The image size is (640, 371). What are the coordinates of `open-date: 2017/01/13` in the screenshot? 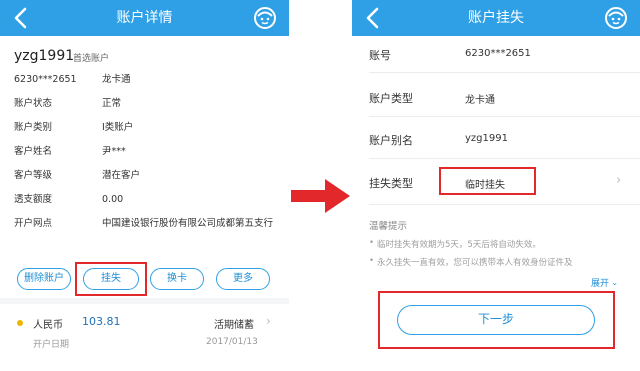 It's located at (232, 342).